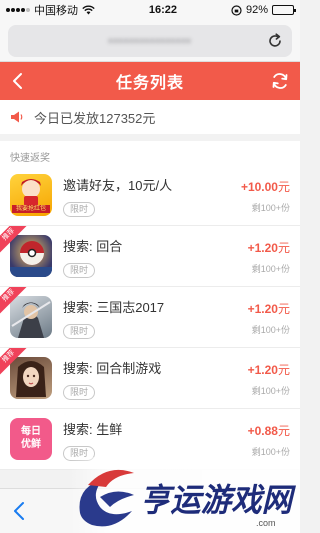 This screenshot has height=533, width=320. I want to click on reward-value: +0.88, so click(262, 431).